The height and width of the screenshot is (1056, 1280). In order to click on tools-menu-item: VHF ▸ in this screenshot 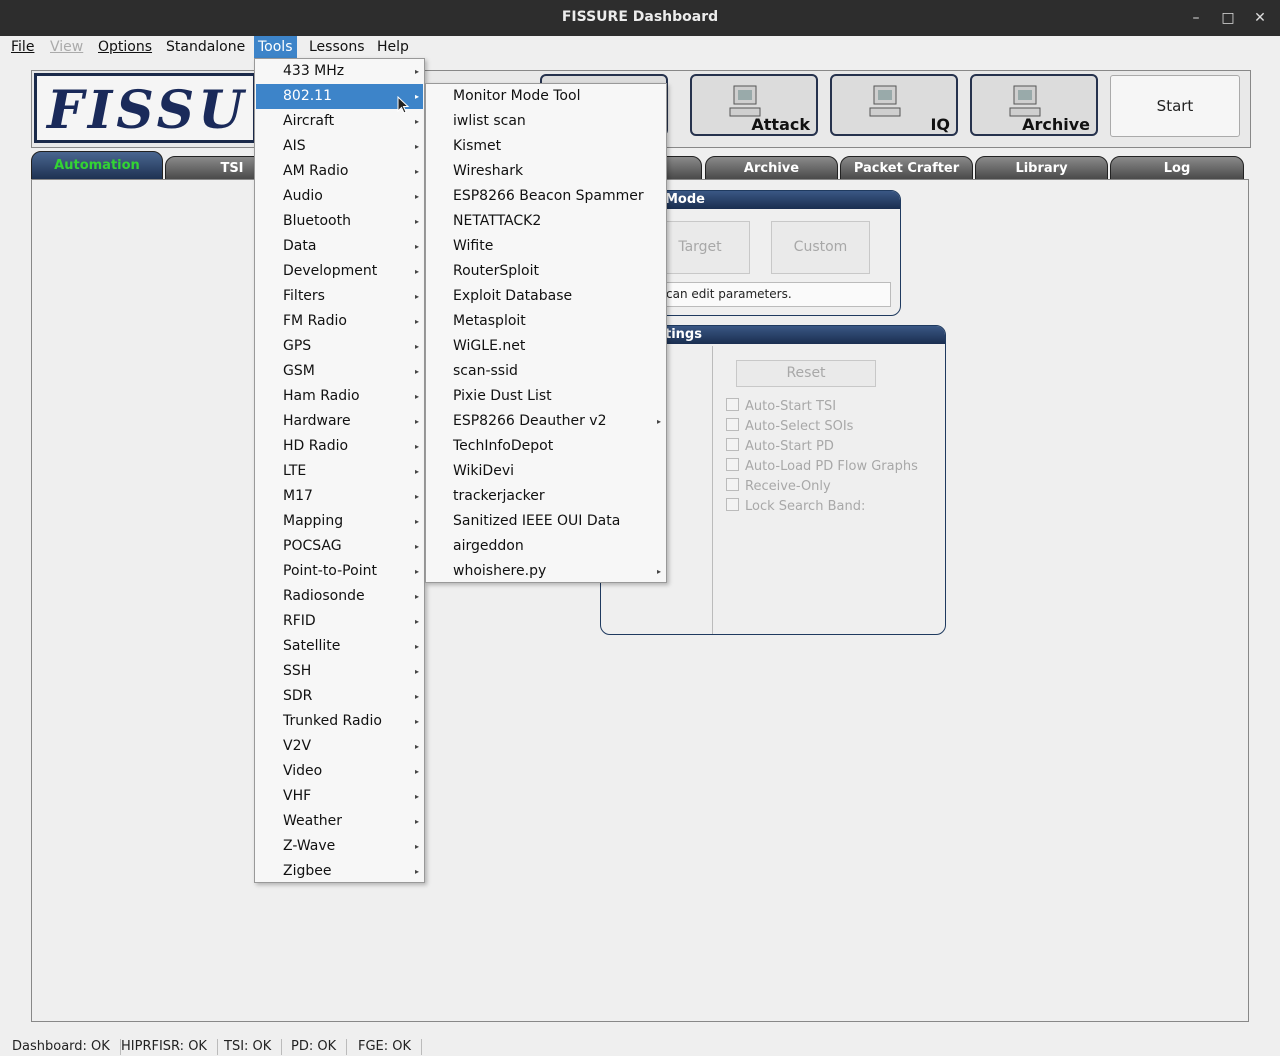, I will do `click(339, 796)`.